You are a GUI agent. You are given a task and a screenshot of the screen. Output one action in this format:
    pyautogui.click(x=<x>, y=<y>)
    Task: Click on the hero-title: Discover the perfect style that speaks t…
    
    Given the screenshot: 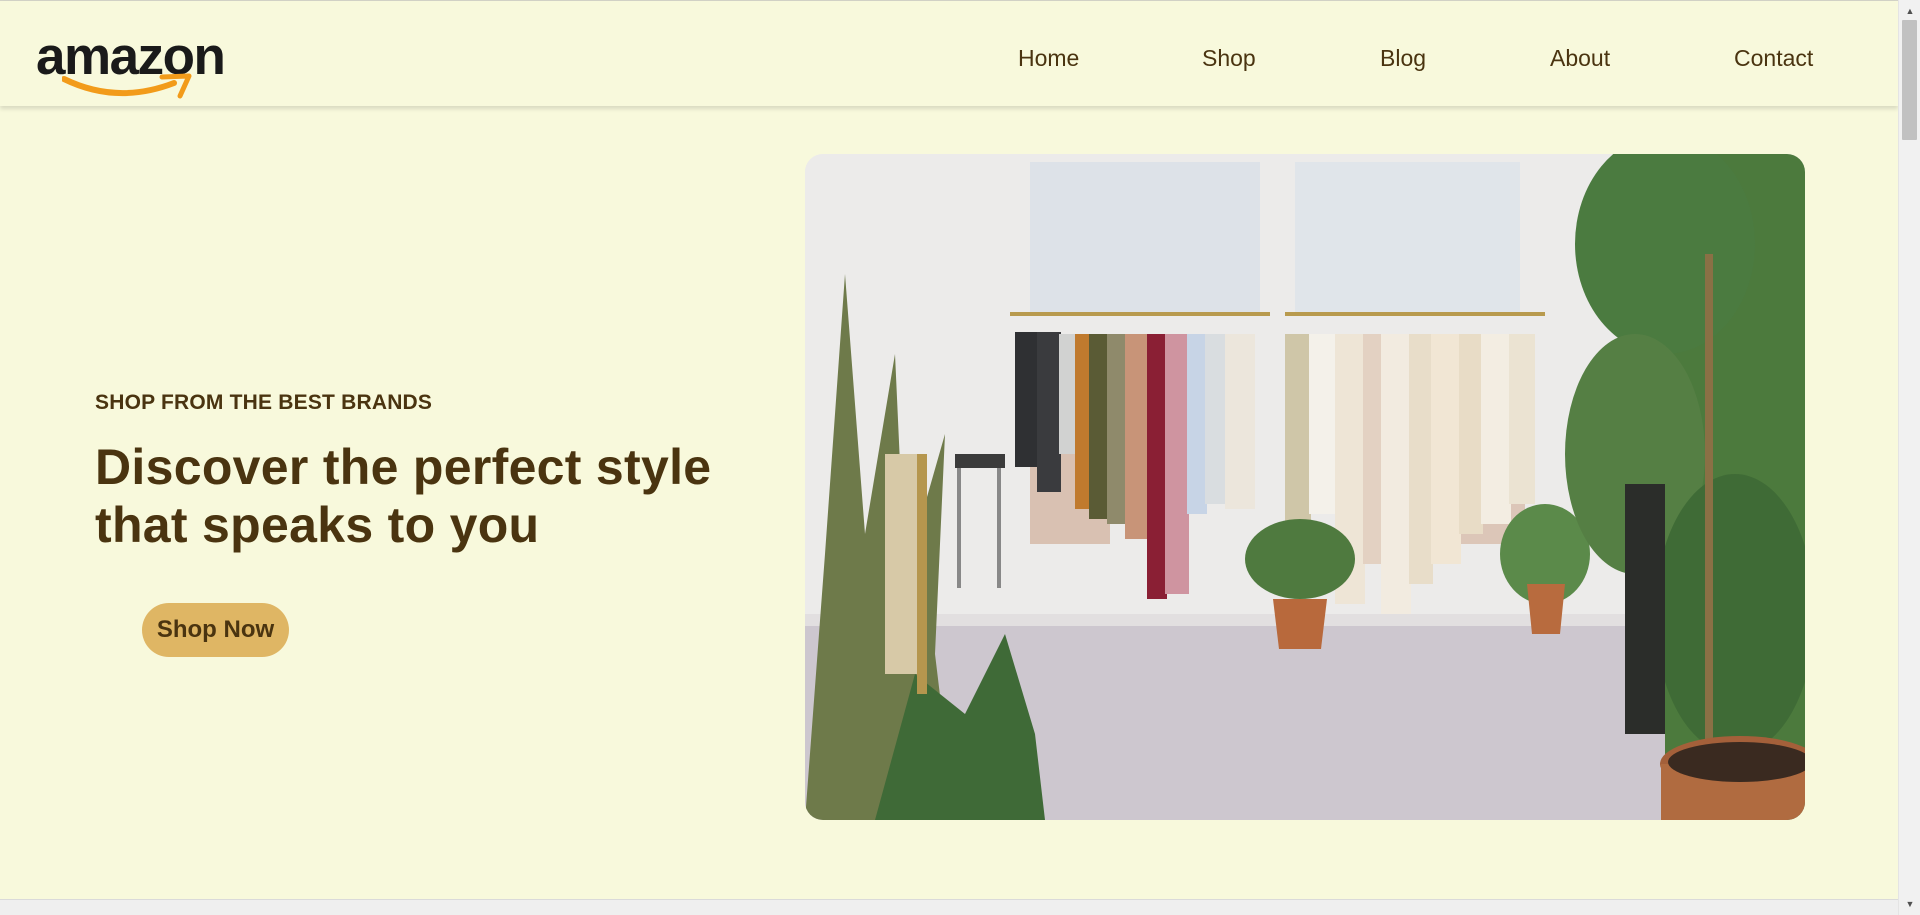 What is the action you would take?
    pyautogui.click(x=425, y=496)
    